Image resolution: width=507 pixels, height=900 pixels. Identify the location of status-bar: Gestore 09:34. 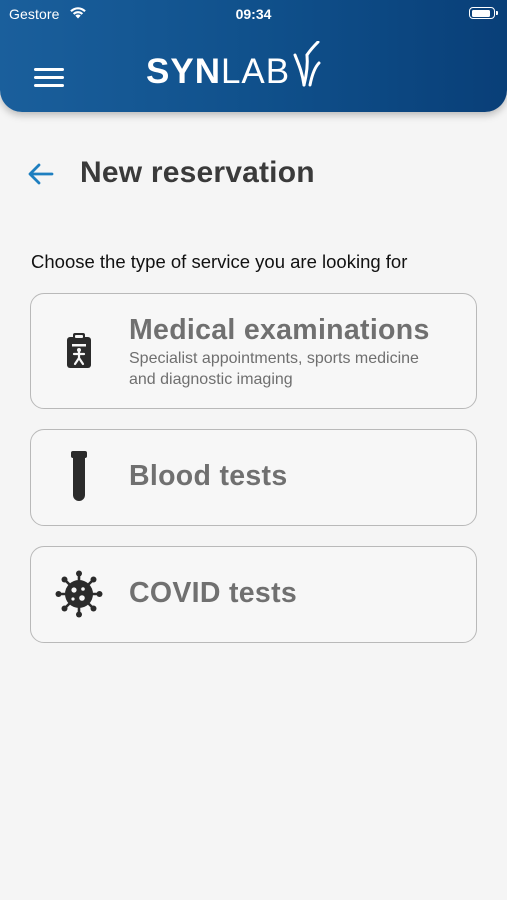
(253, 14).